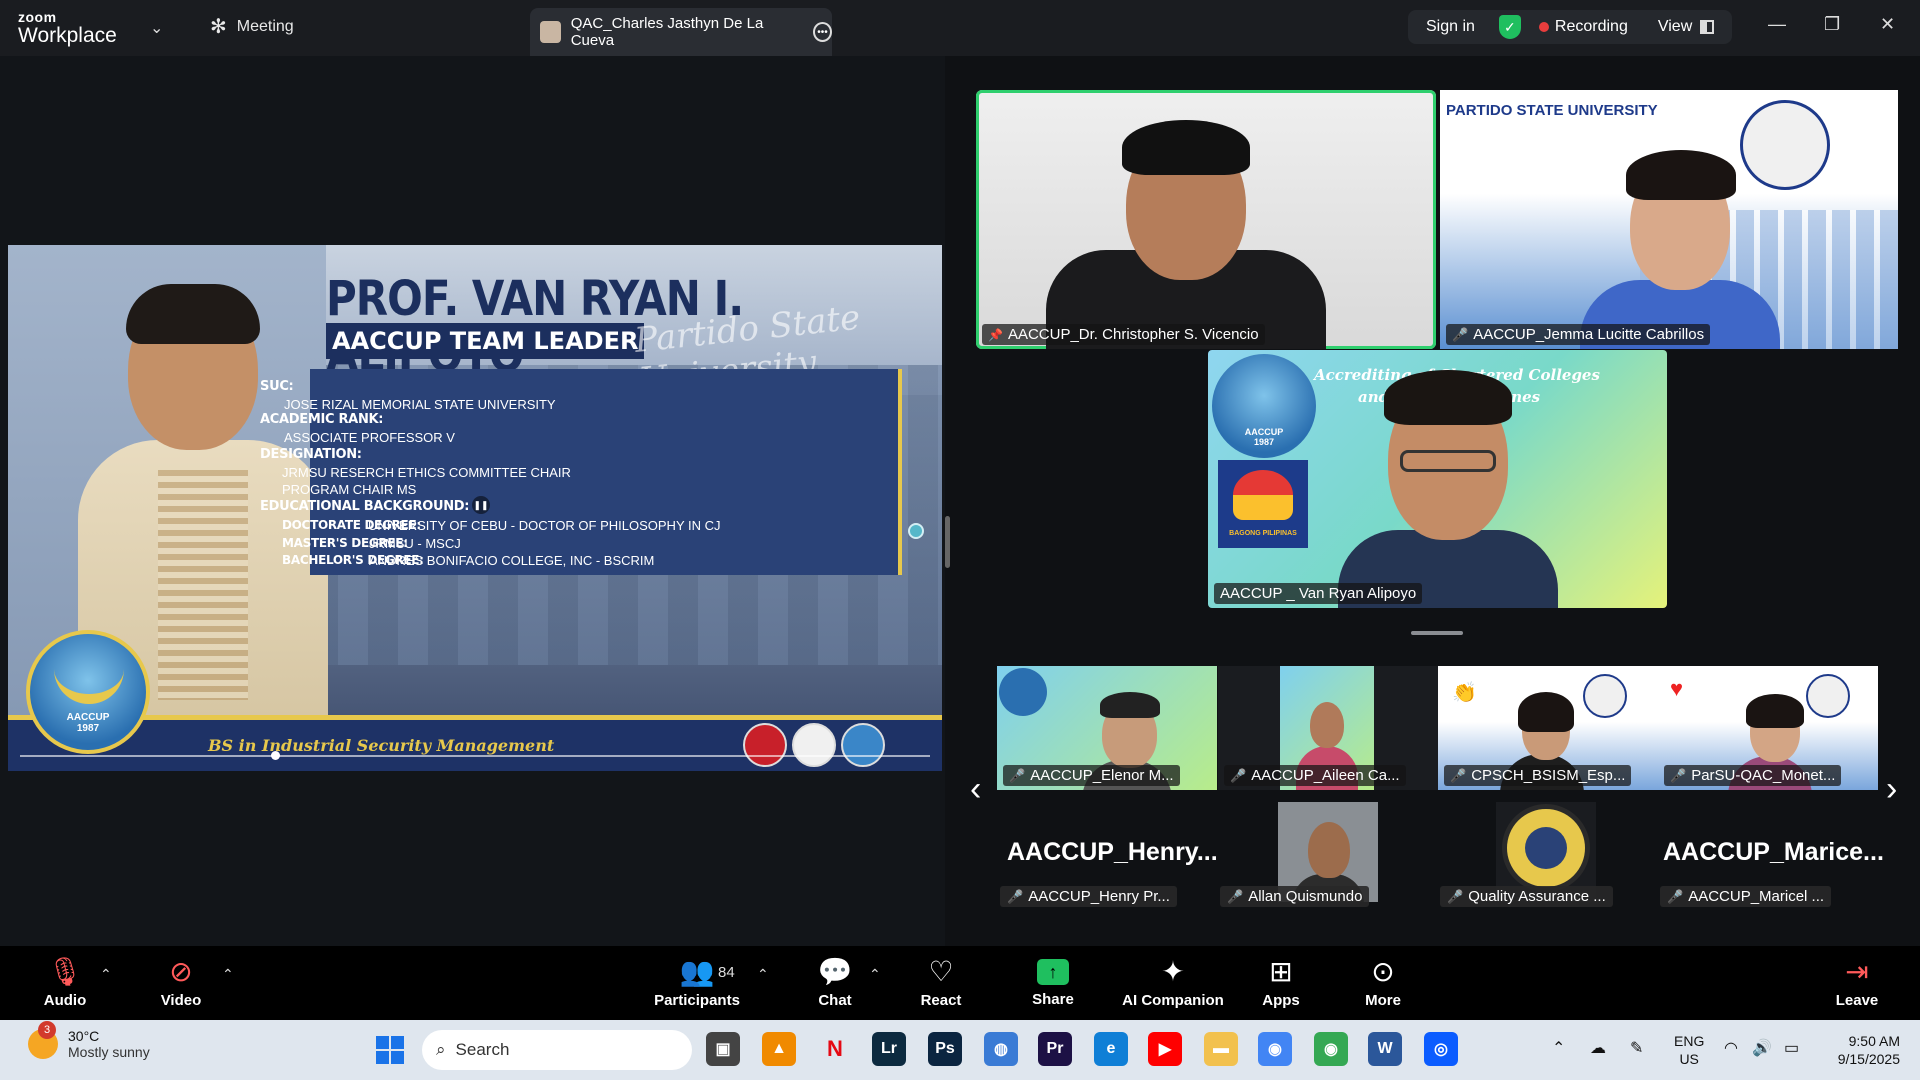 The width and height of the screenshot is (1920, 1080). Describe the element at coordinates (1832, 24) in the screenshot. I see `restore-icon: ❐` at that location.